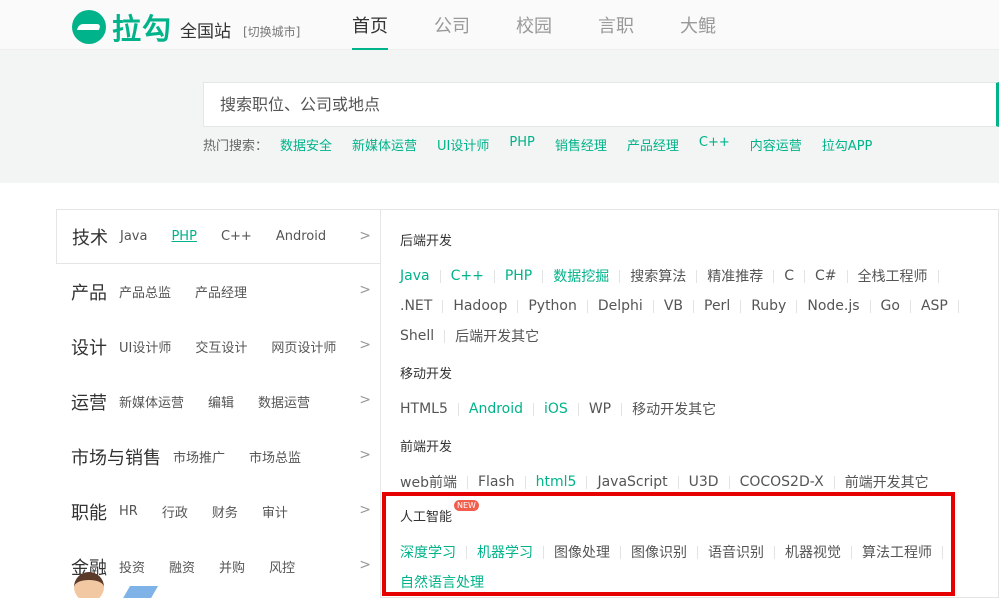 The width and height of the screenshot is (999, 598). What do you see at coordinates (674, 409) in the screenshot?
I see `job-tag-link: 移动开发其它` at bounding box center [674, 409].